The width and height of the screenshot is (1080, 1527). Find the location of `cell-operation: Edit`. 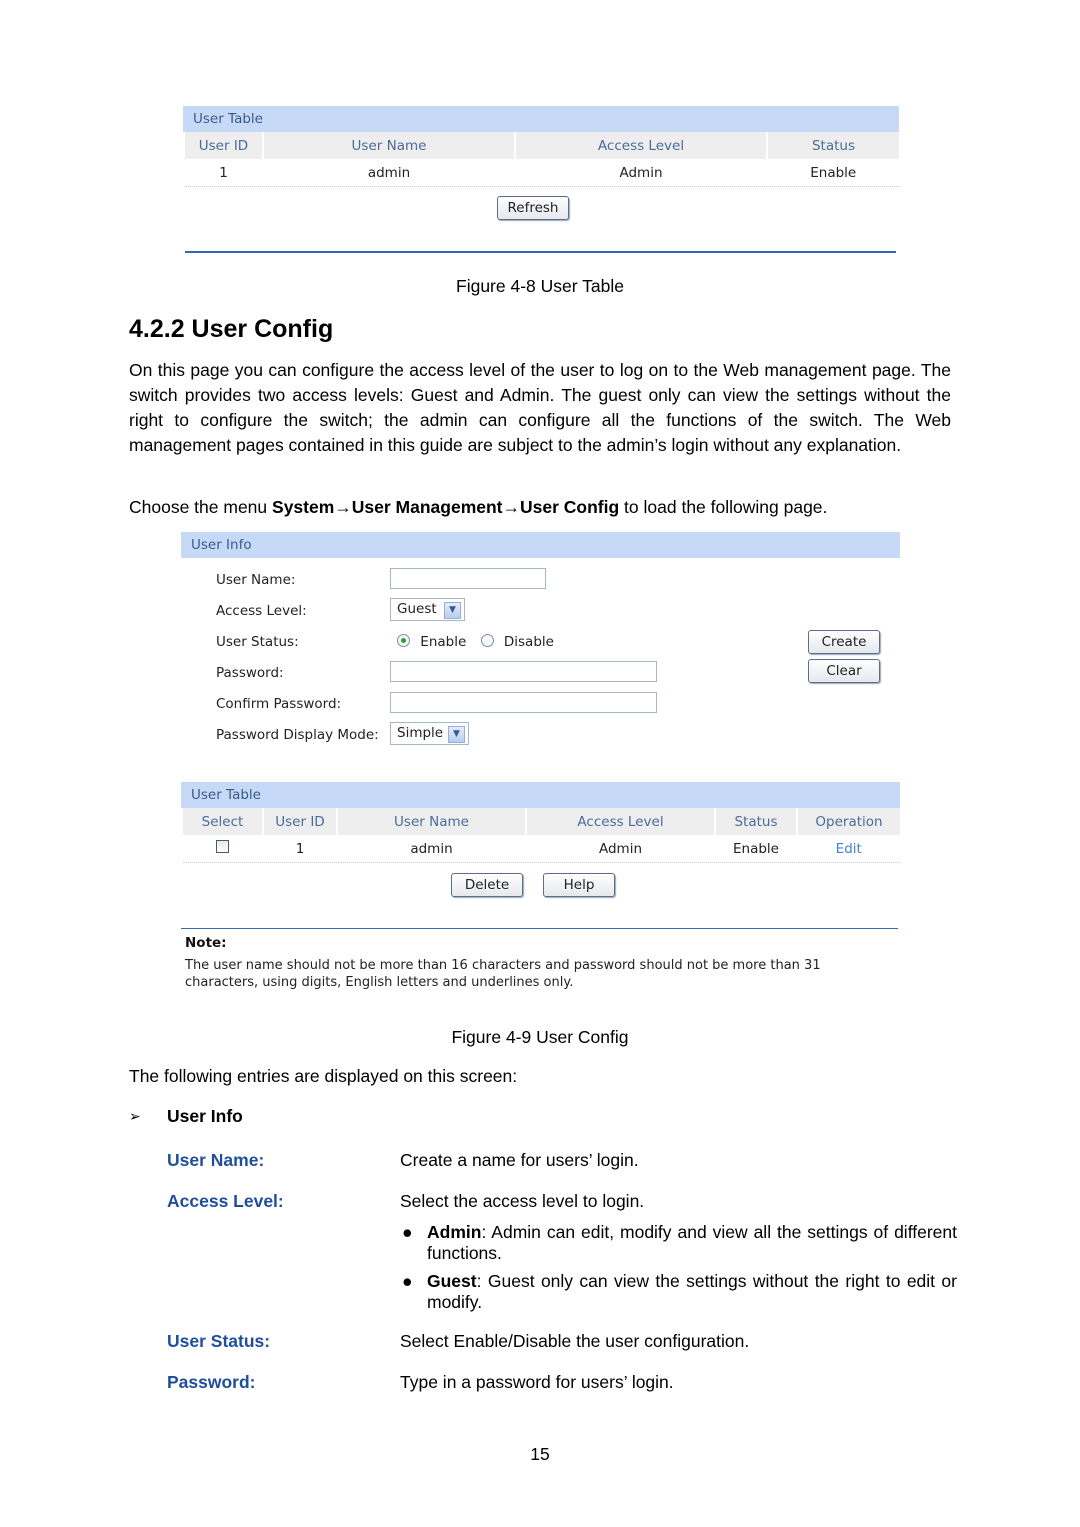

cell-operation: Edit is located at coordinates (848, 849).